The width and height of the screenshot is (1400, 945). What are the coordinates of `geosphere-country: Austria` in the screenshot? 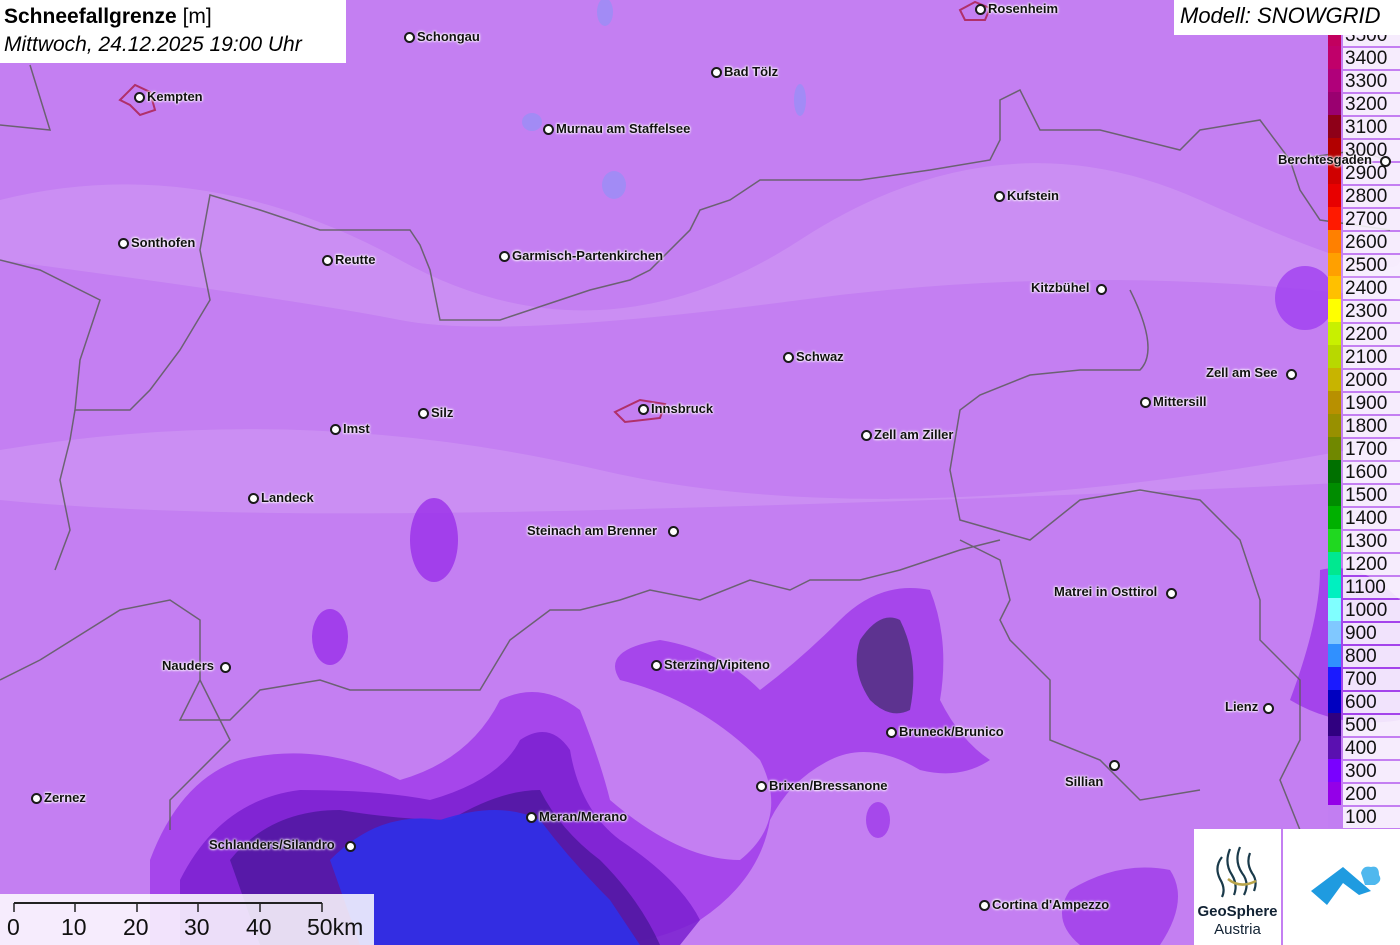 It's located at (1237, 929).